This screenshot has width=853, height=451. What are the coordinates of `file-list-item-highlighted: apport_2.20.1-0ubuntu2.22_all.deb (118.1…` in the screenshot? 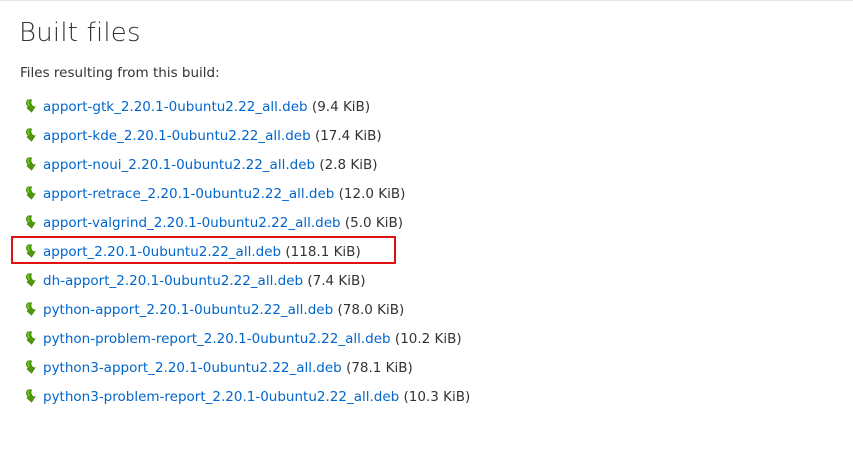 It's located at (300, 256).